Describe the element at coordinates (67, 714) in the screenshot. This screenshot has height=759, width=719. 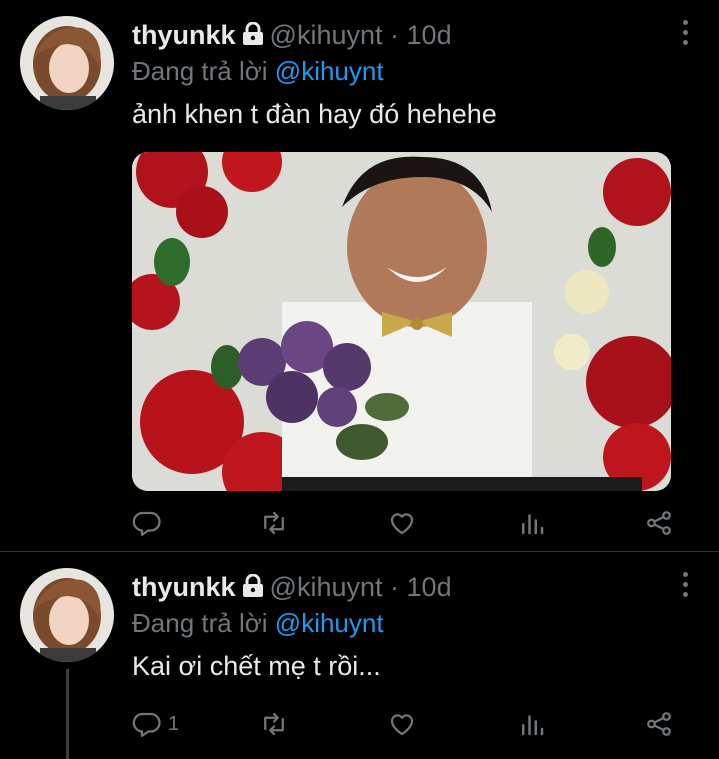
I see `thread-connector-line` at that location.